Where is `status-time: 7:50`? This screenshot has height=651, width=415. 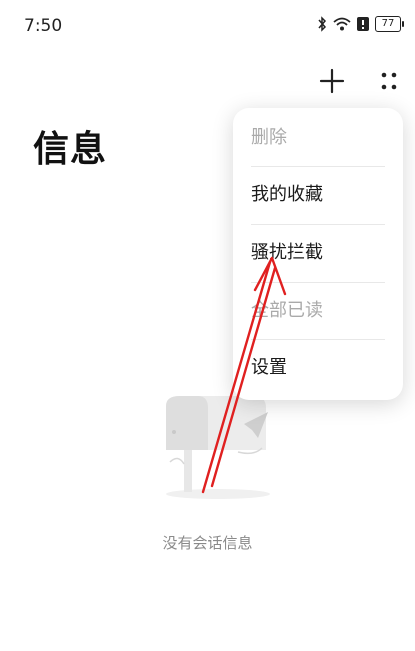
status-time: 7:50 is located at coordinates (43, 26).